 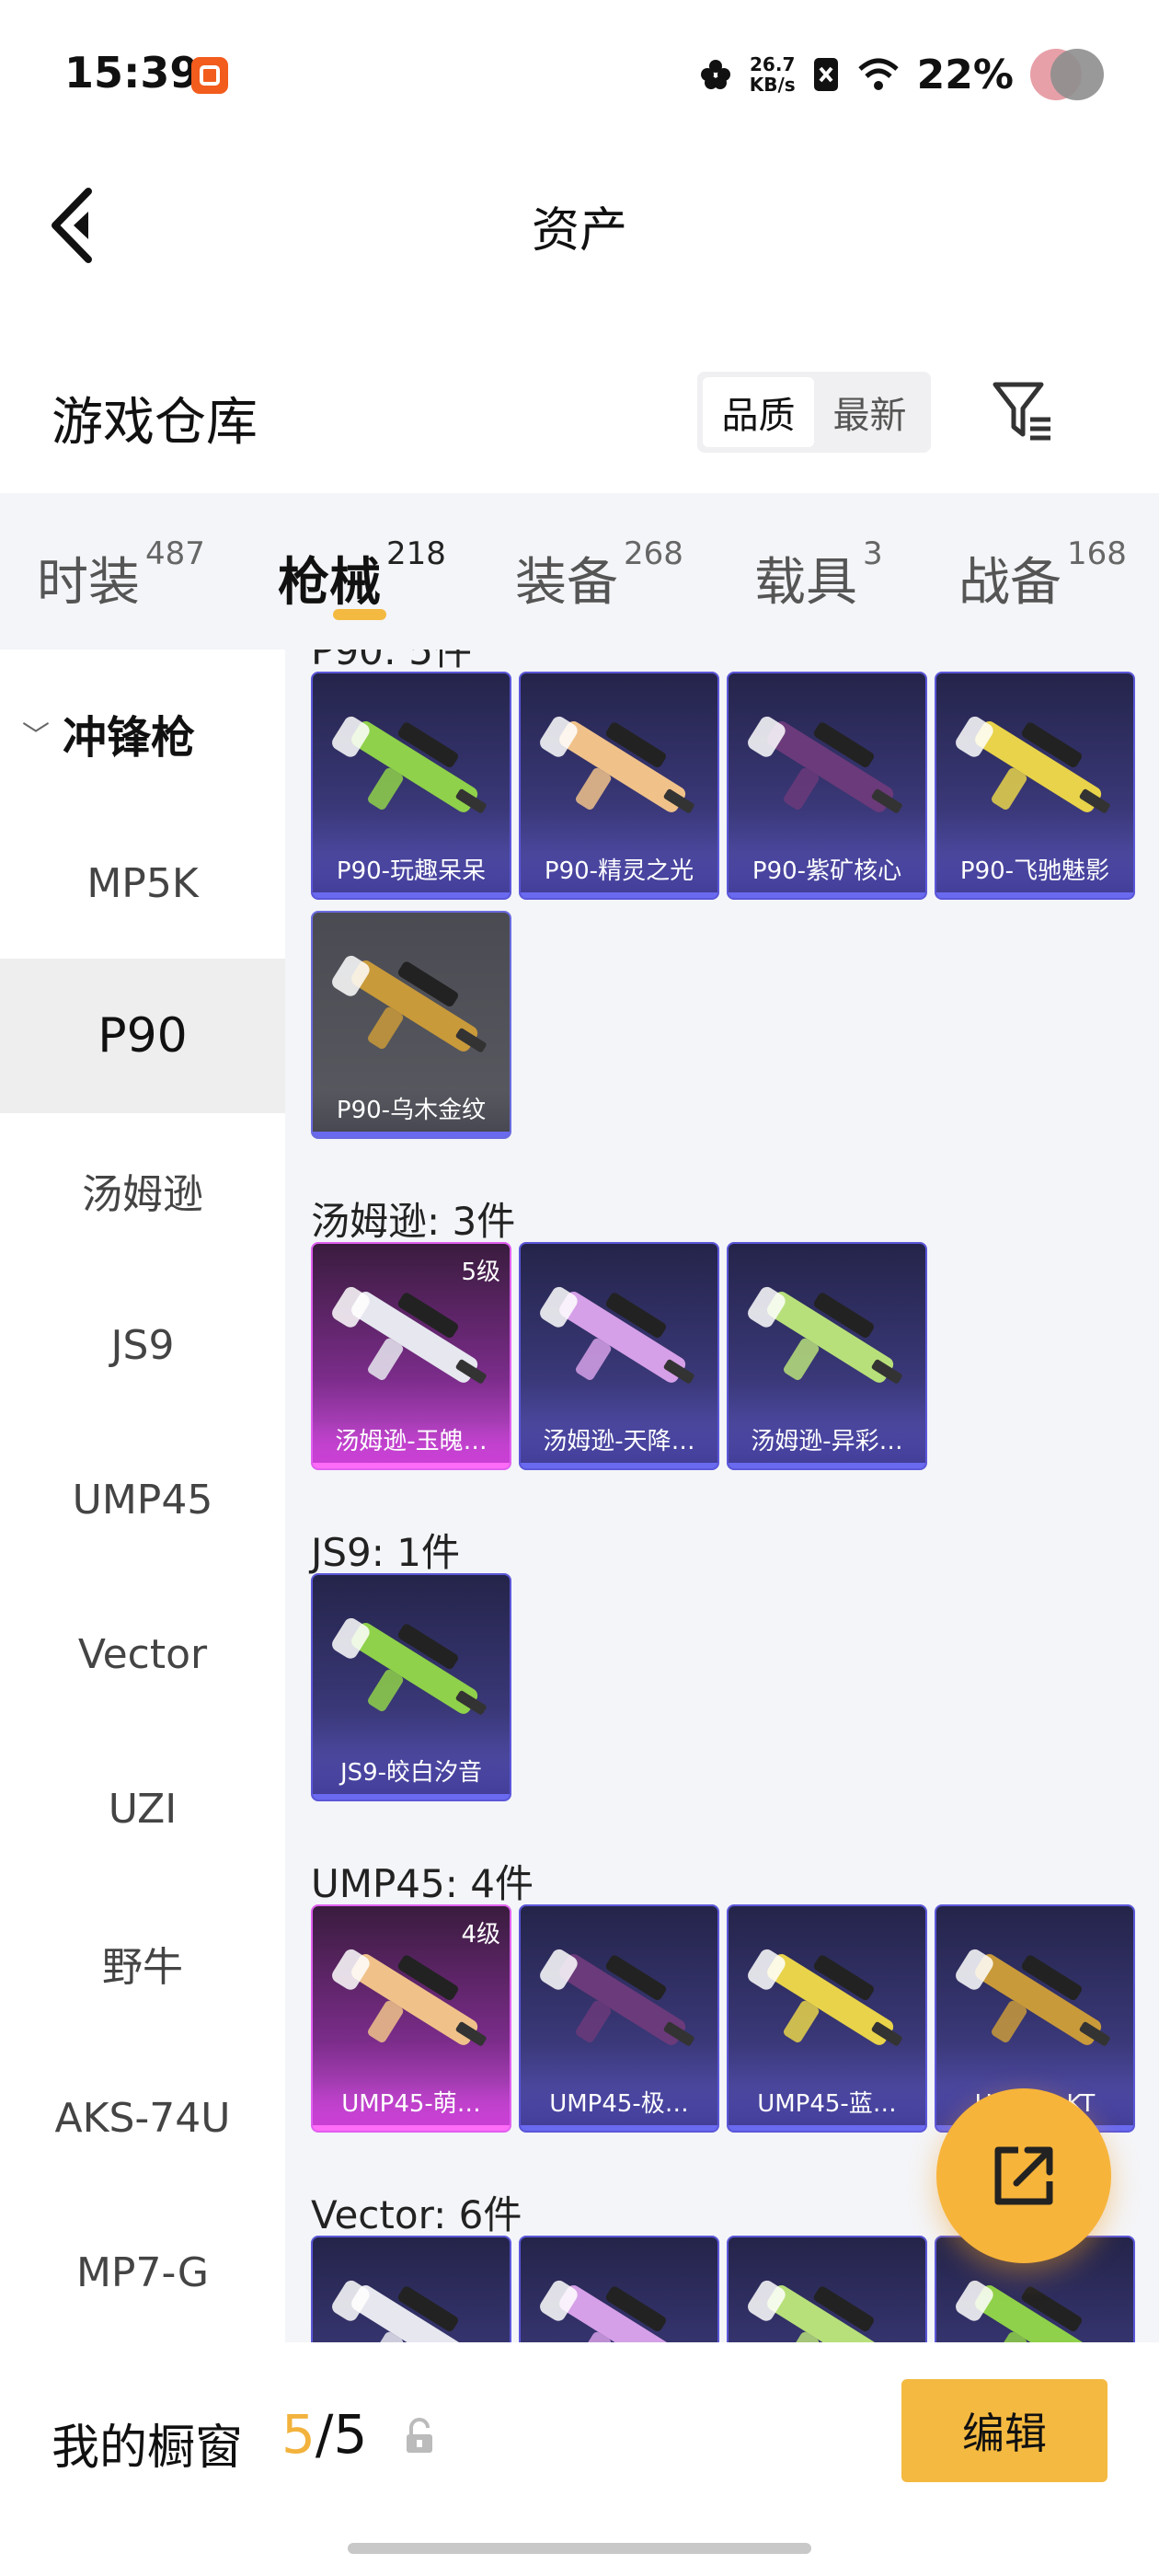 What do you see at coordinates (132, 73) in the screenshot?
I see `status-time: 15:39` at bounding box center [132, 73].